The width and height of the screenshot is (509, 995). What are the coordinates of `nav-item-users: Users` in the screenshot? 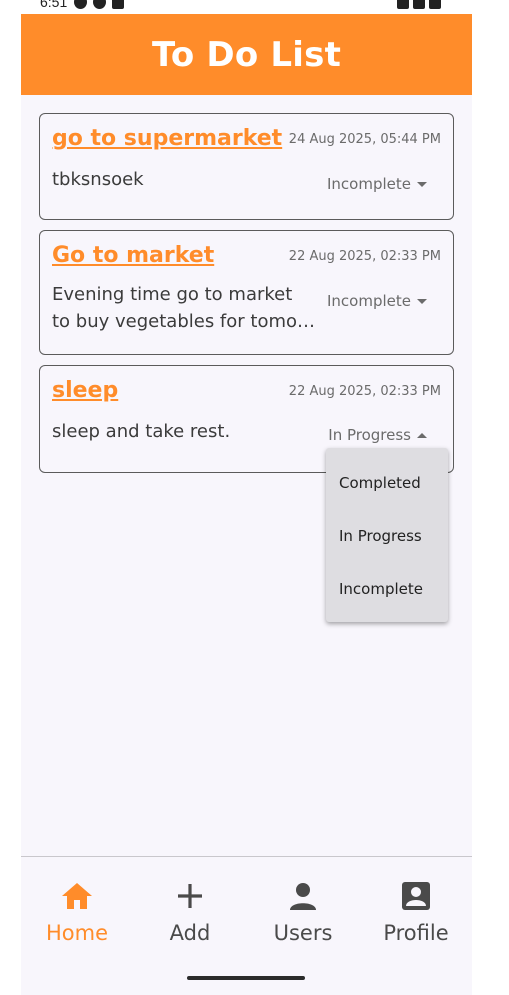 It's located at (303, 912).